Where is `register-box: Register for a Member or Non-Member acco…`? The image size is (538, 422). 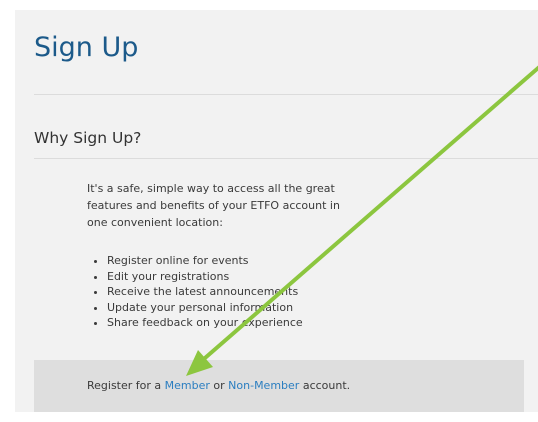 register-box: Register for a Member or Non-Member acco… is located at coordinates (279, 386).